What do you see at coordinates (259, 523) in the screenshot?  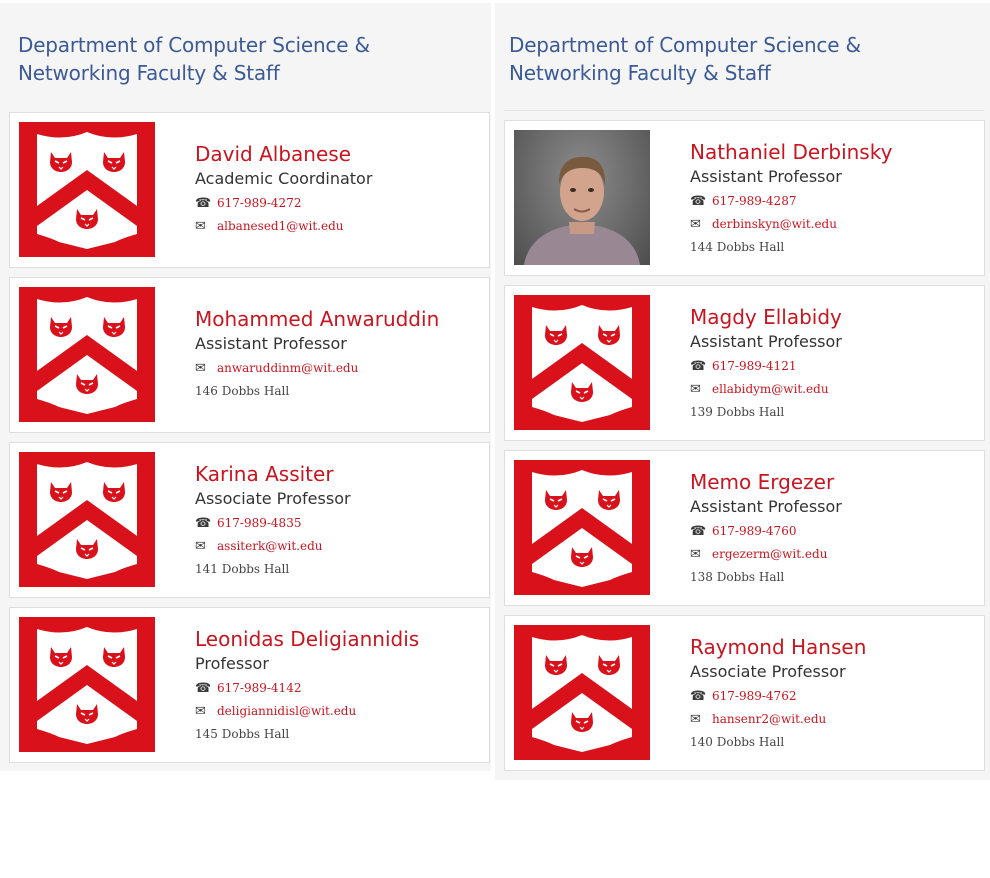 I see `phone-link: 617-989-4835` at bounding box center [259, 523].